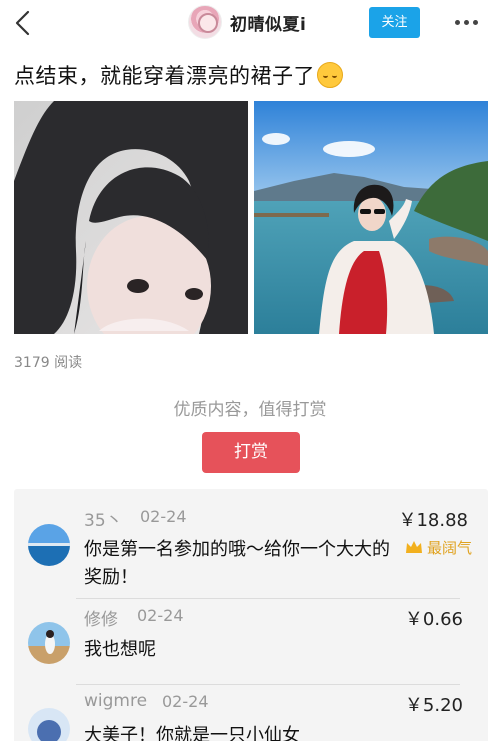  I want to click on tip-amount: ￥18.88, so click(433, 520).